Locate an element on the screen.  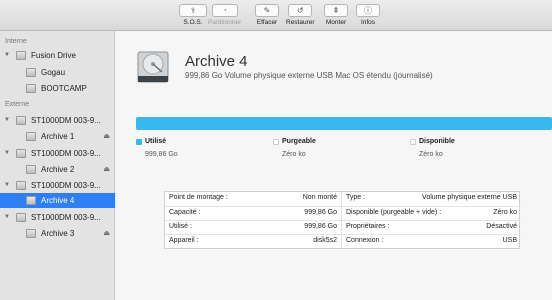
sidebar-item-label: Fusion Drive is located at coordinates (53, 55).